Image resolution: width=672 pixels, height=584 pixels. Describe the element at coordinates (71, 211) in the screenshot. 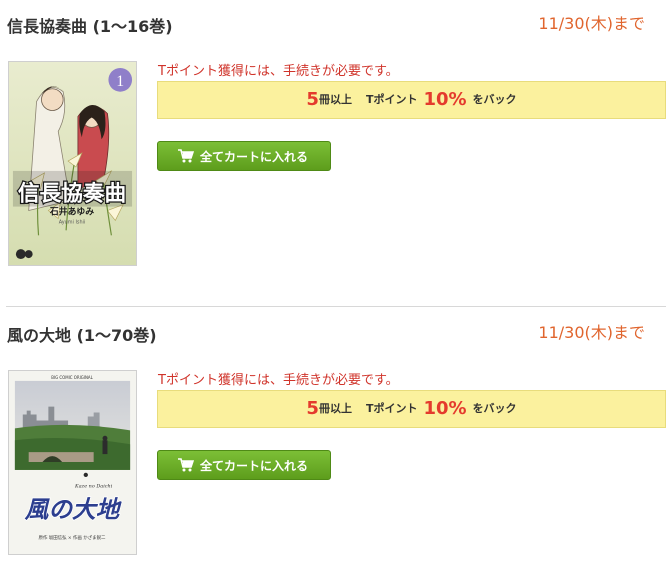

I see `author-name: 石井あゆみ` at that location.